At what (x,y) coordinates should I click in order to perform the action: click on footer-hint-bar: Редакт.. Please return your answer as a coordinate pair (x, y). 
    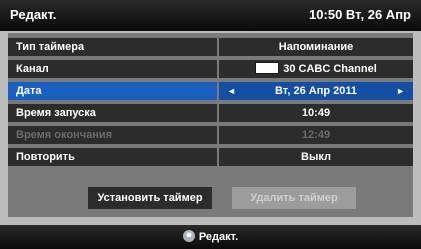
    Looking at the image, I should click on (210, 237).